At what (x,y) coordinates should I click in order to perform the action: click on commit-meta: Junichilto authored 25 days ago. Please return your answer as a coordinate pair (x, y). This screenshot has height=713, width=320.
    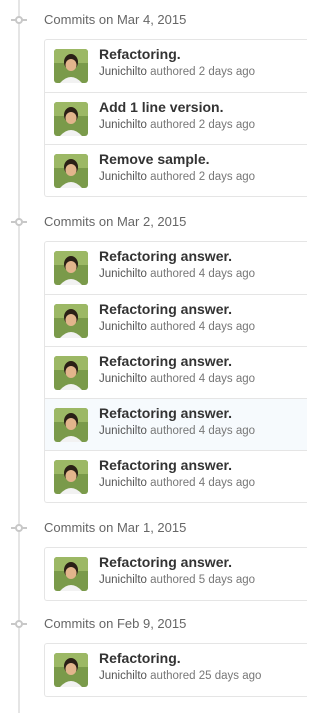
    Looking at the image, I should click on (180, 676).